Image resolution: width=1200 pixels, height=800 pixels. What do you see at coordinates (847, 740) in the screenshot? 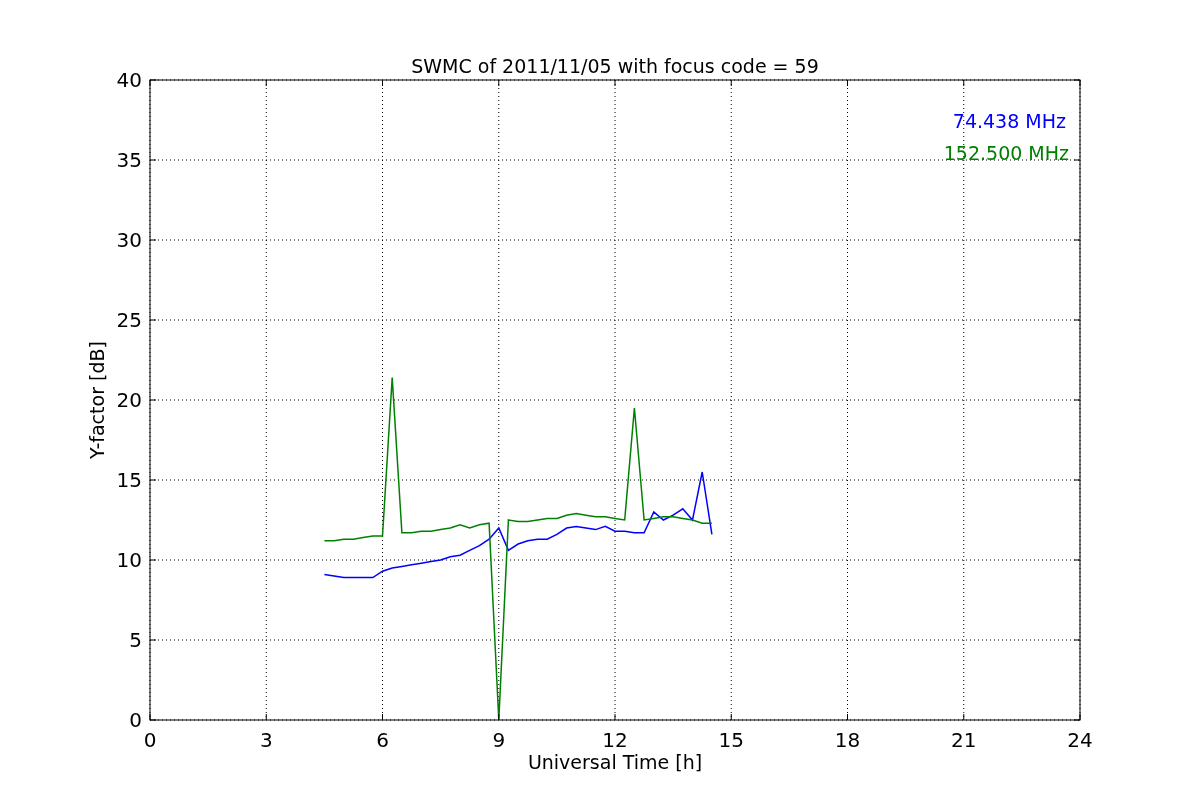
I see `x-tick-label: 18` at bounding box center [847, 740].